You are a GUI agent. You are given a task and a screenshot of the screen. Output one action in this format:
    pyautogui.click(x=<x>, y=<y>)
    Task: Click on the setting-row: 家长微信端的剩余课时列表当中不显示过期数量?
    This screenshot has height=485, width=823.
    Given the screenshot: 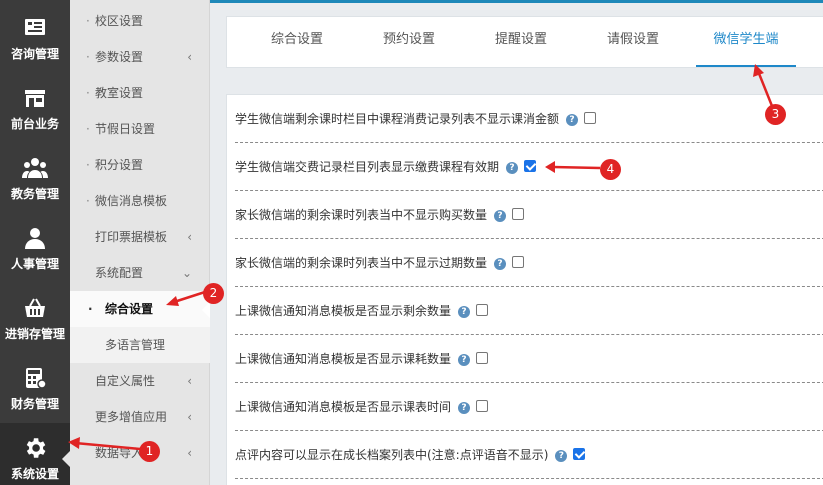 What is the action you would take?
    pyautogui.click(x=529, y=263)
    